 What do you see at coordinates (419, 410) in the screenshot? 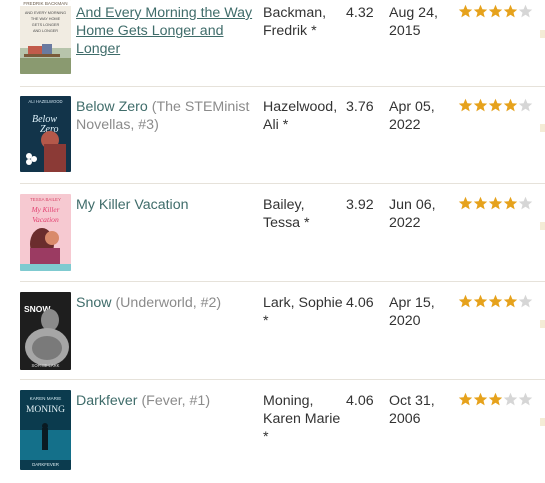
I see `date-published: Oct 31, 2006` at bounding box center [419, 410].